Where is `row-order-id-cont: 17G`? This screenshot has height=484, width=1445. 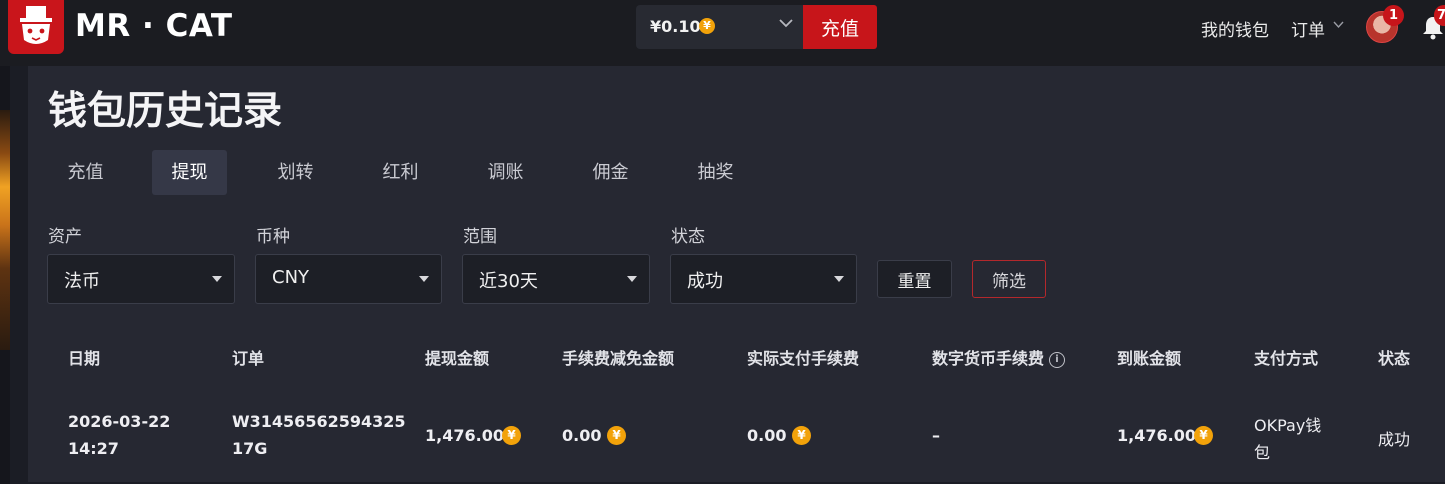 row-order-id-cont: 17G is located at coordinates (249, 448).